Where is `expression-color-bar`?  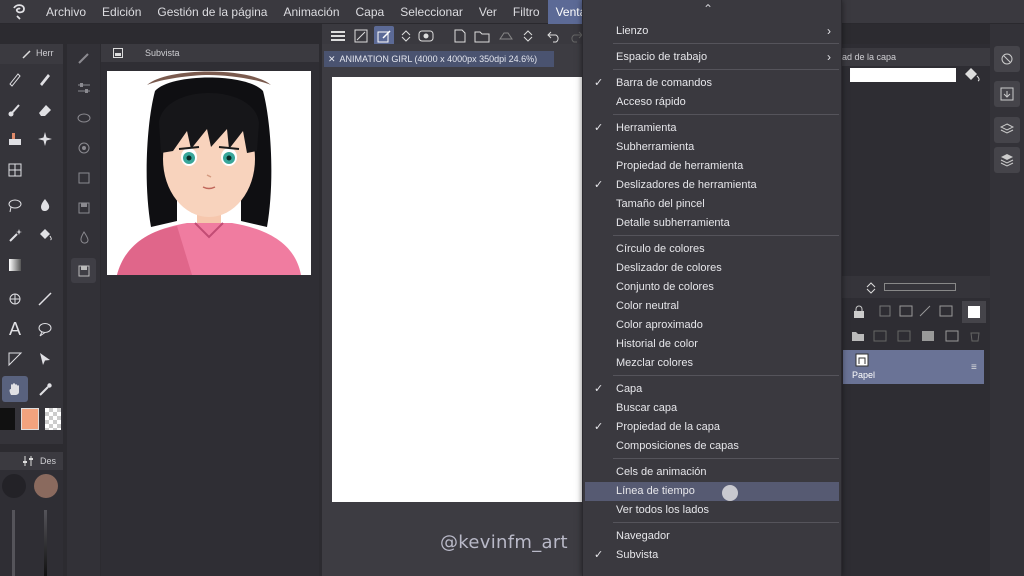 expression-color-bar is located at coordinates (903, 75).